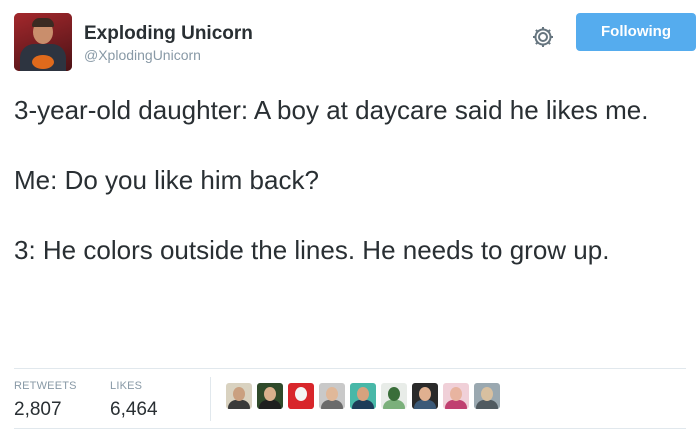  I want to click on avatar-hair, so click(43, 22).